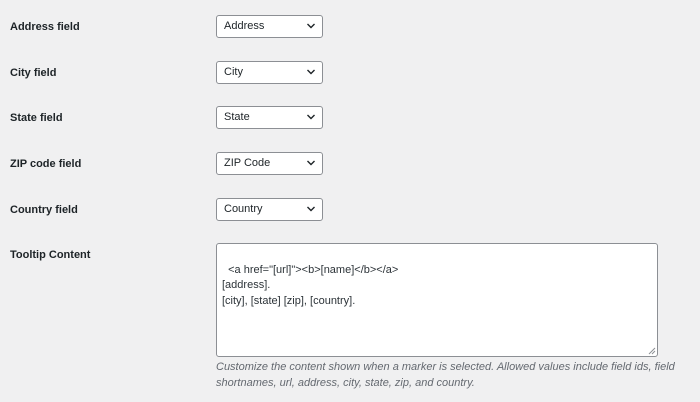  What do you see at coordinates (269, 117) in the screenshot?
I see `state-field-select: State` at bounding box center [269, 117].